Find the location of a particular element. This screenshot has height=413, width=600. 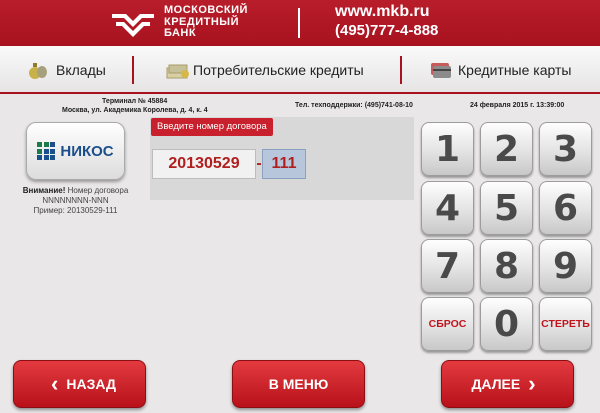

erase-key: СТЕРЕТЬ is located at coordinates (565, 324).